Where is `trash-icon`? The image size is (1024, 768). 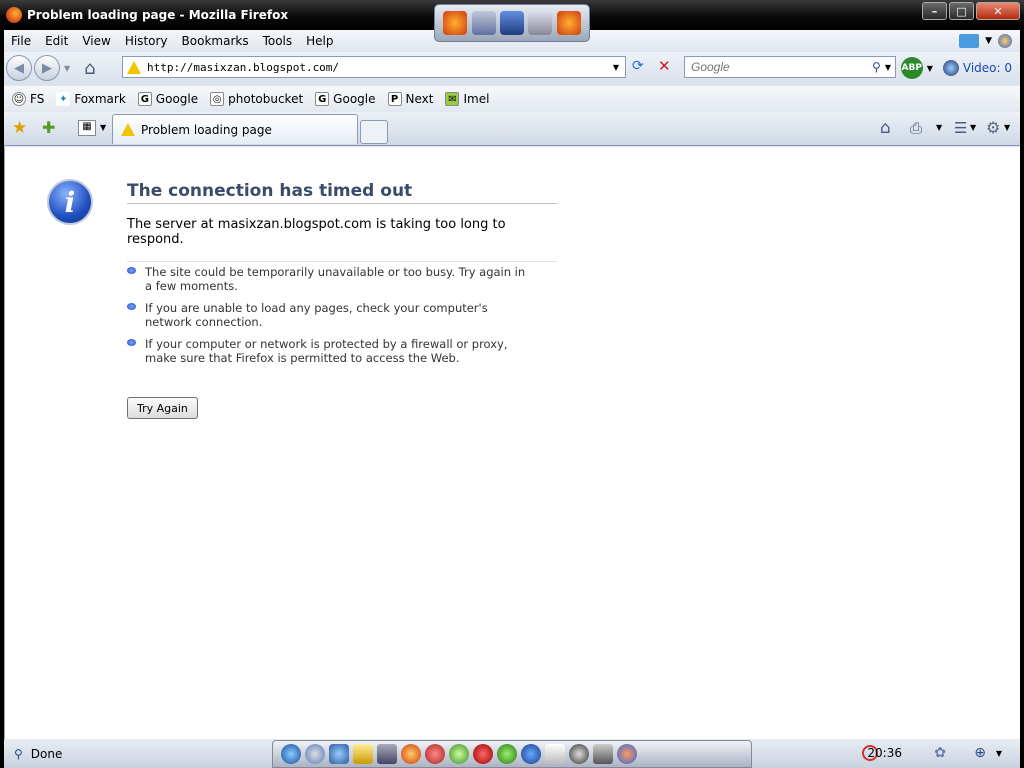 trash-icon is located at coordinates (603, 754).